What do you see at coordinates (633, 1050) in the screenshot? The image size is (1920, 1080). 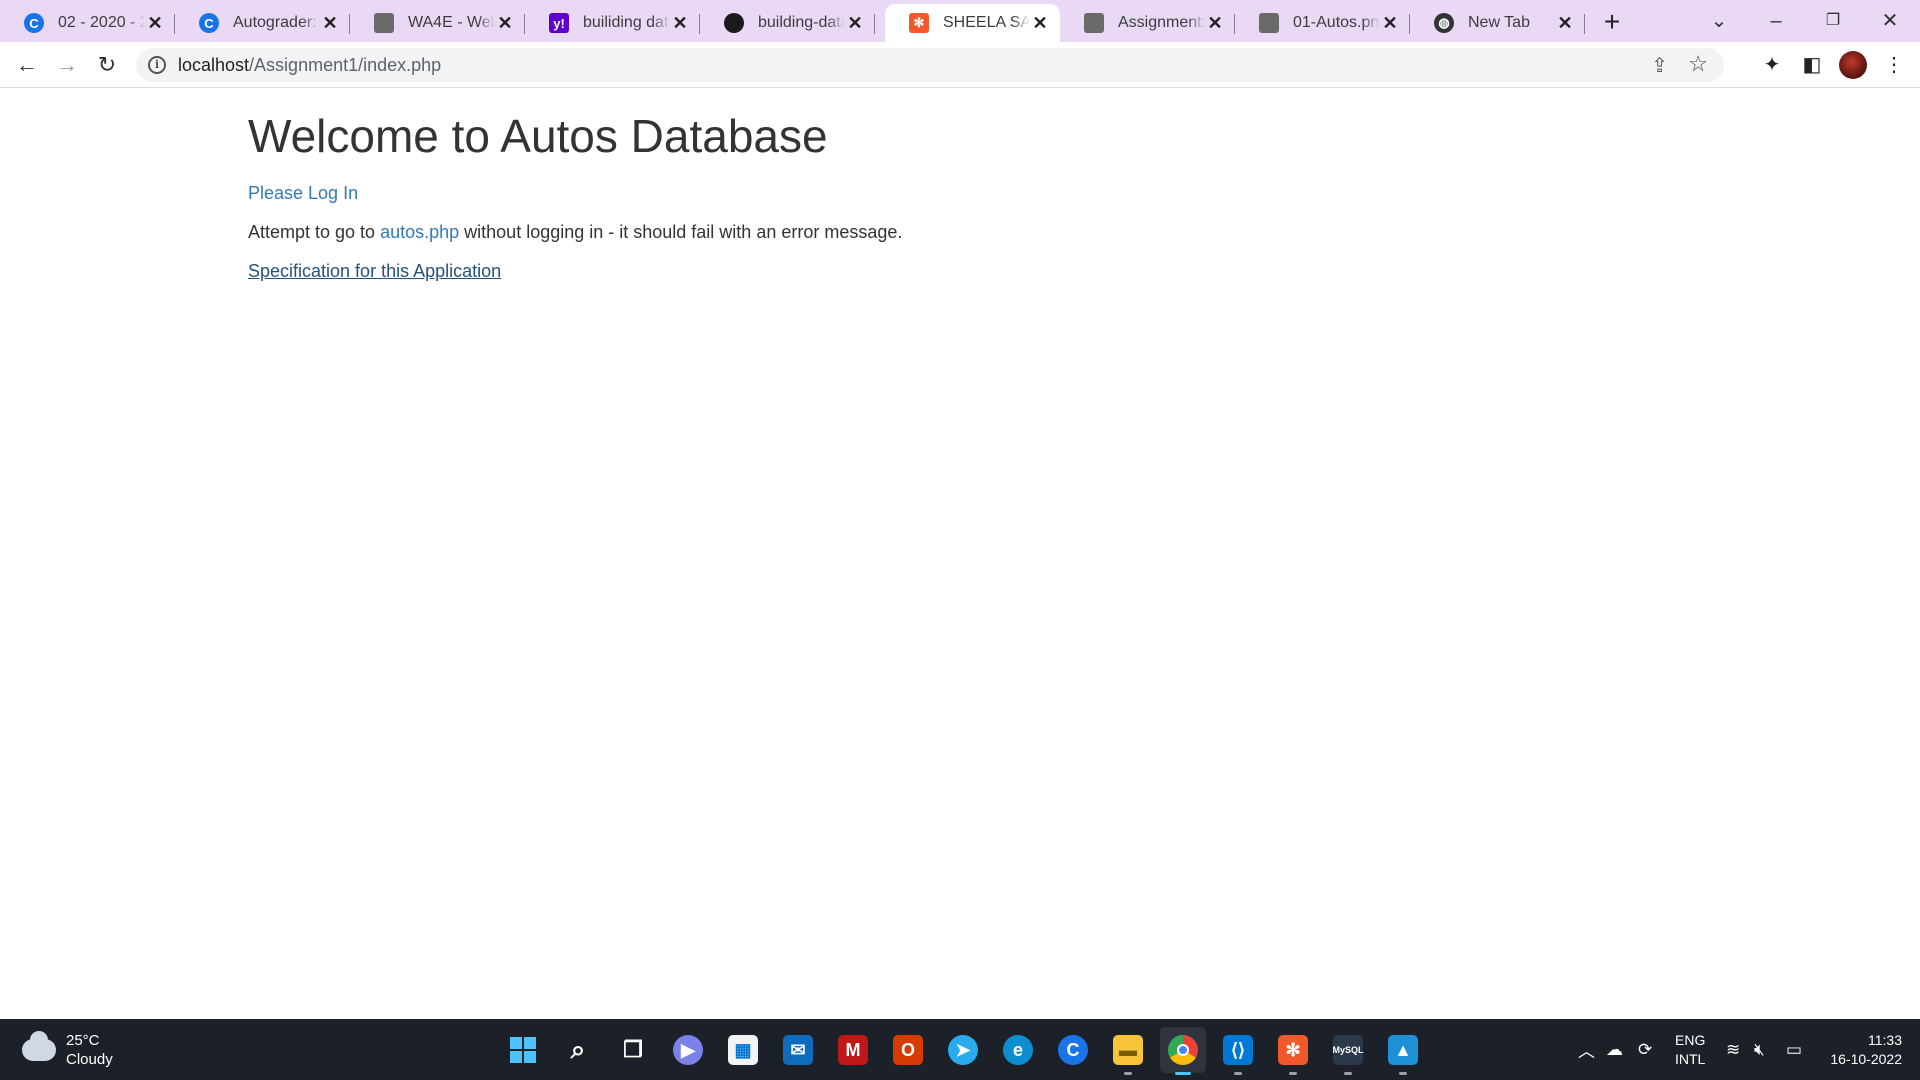 I see `task-view-icon: ❐` at bounding box center [633, 1050].